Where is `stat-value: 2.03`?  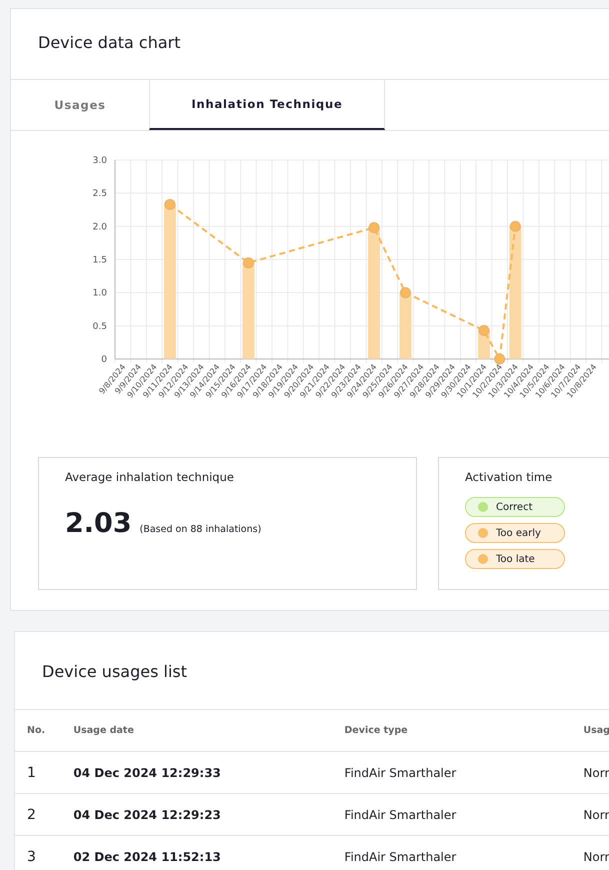 stat-value: 2.03 is located at coordinates (98, 523).